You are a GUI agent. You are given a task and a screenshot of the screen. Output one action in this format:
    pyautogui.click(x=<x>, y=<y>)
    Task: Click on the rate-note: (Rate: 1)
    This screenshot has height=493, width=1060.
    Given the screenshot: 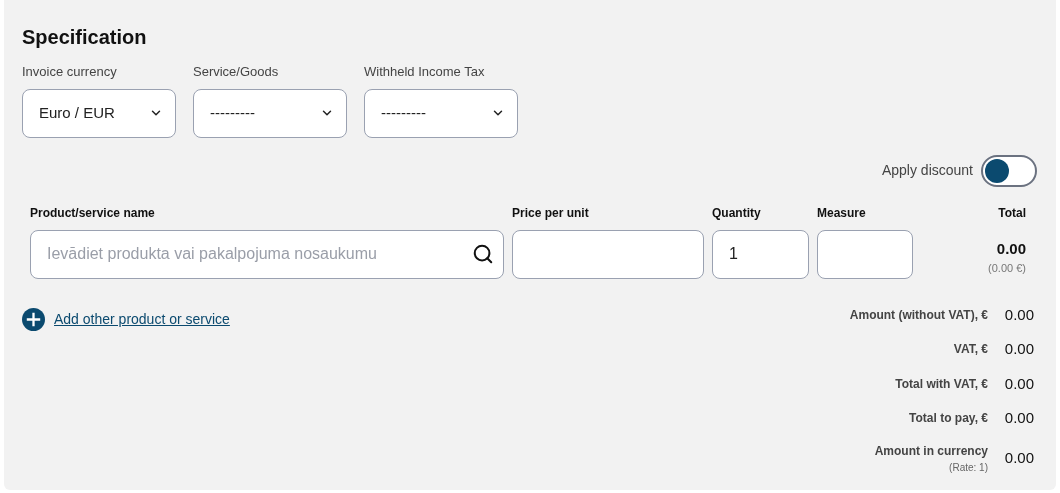 What is the action you would take?
    pyautogui.click(x=968, y=467)
    